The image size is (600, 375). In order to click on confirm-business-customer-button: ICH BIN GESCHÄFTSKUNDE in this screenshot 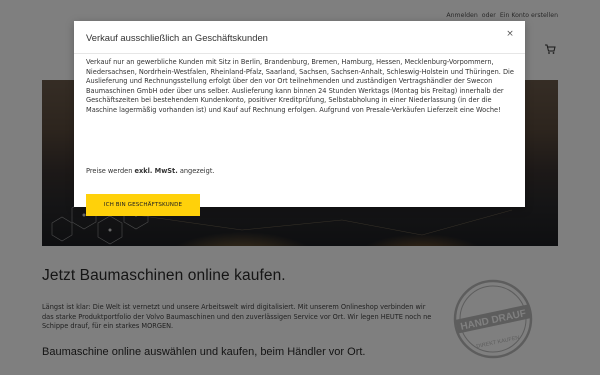, I will do `click(143, 205)`.